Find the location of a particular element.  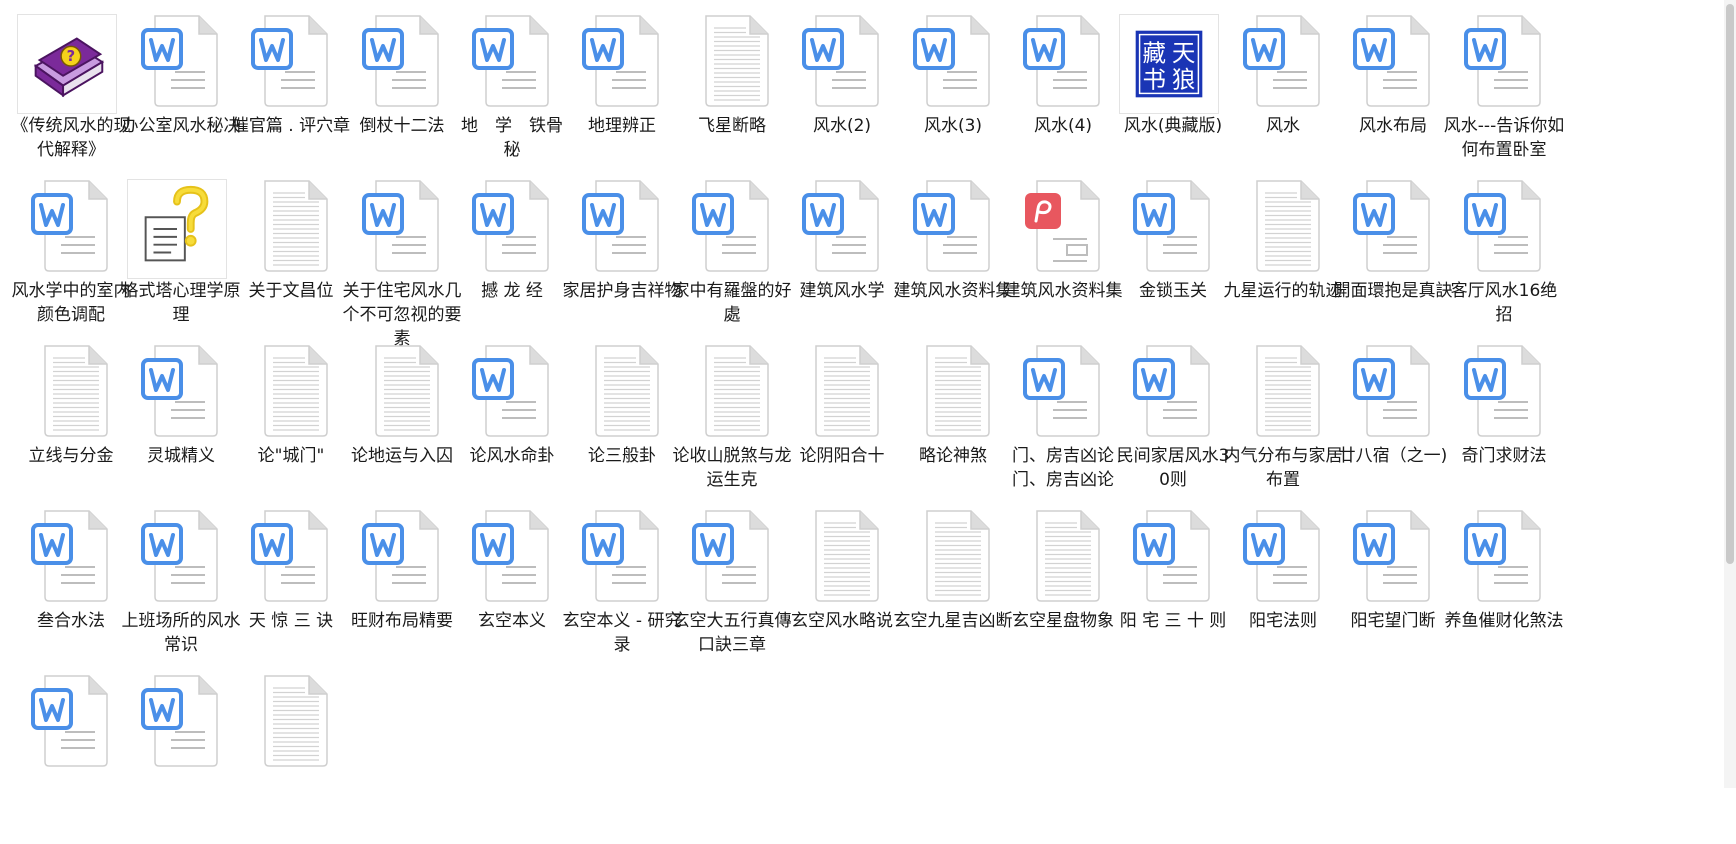

file-item: 催官篇 . 评穴章 is located at coordinates (291, 95).